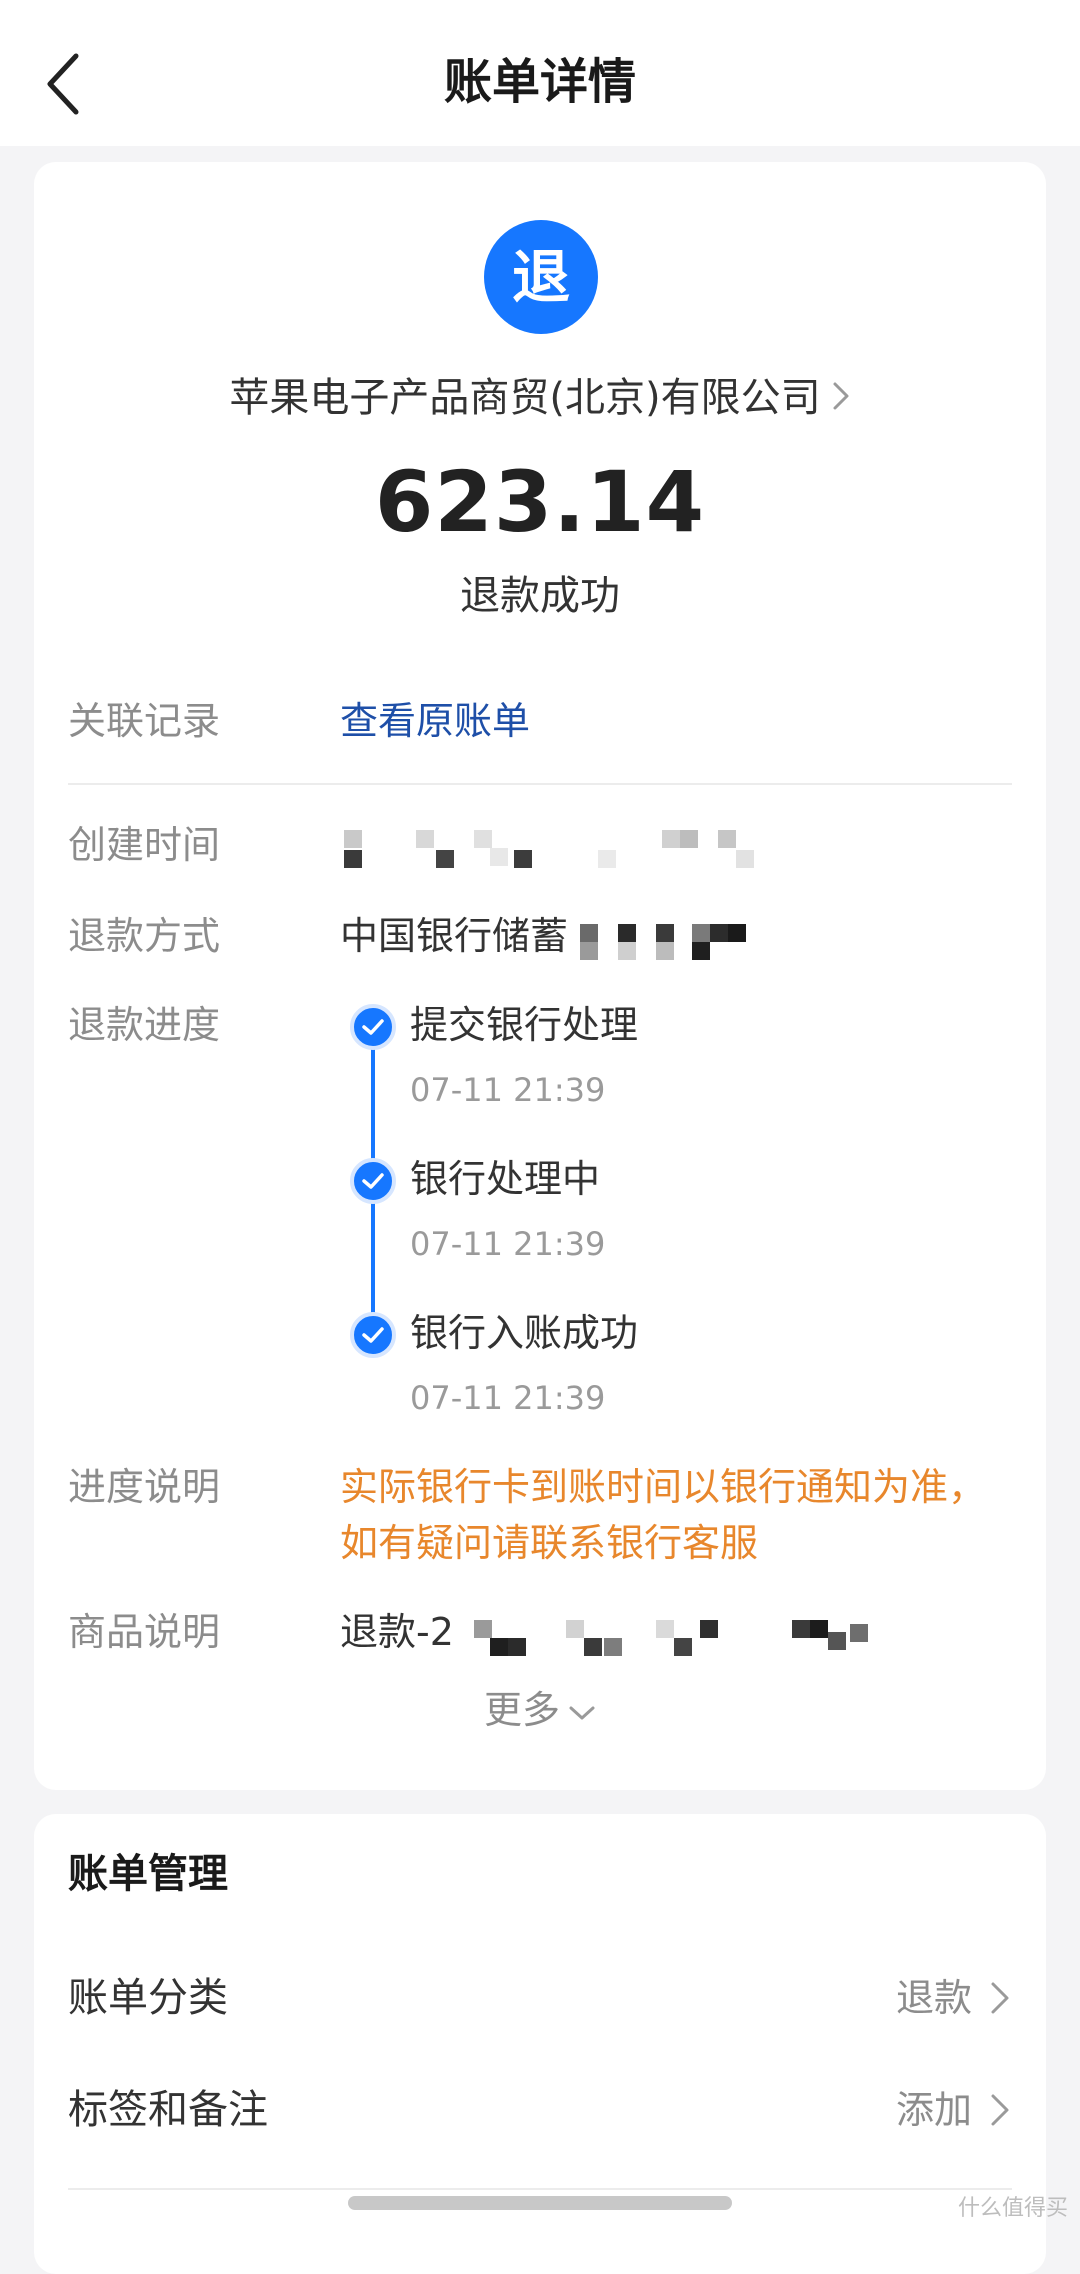 The image size is (1080, 2274). I want to click on more-label: 更多, so click(521, 1710).